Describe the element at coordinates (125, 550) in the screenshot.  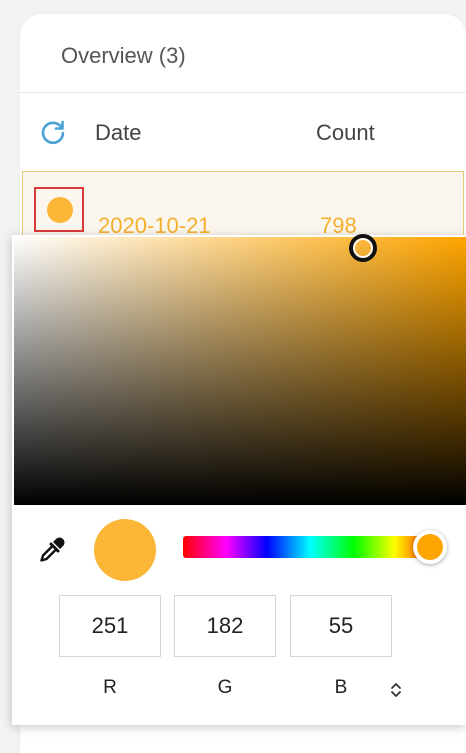
I see `color-preview` at that location.